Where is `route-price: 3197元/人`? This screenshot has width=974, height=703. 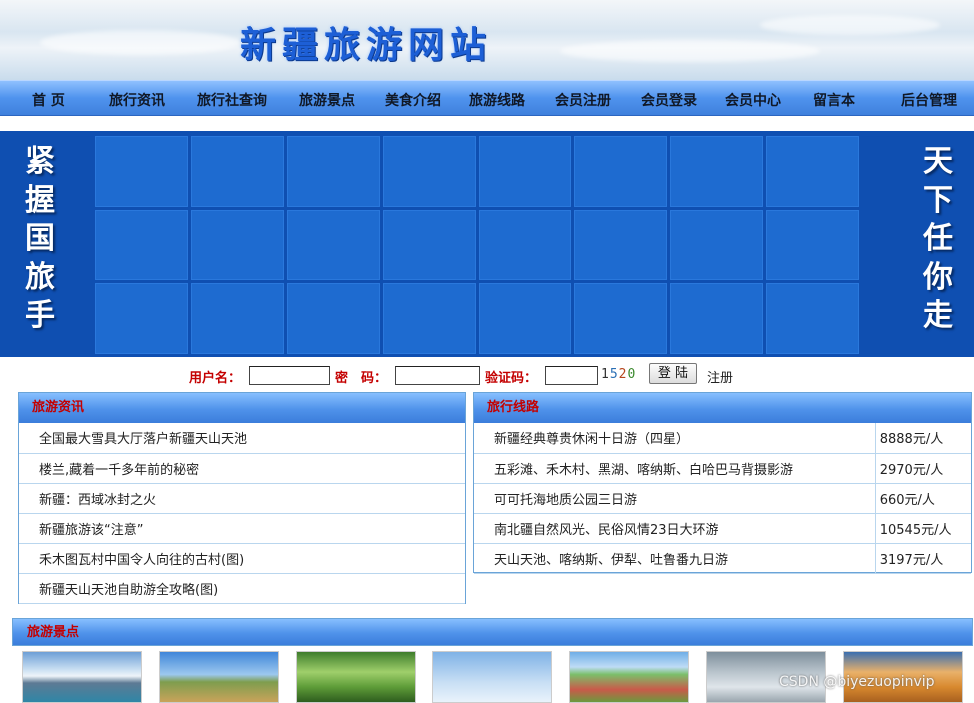
route-price: 3197元/人 is located at coordinates (922, 558).